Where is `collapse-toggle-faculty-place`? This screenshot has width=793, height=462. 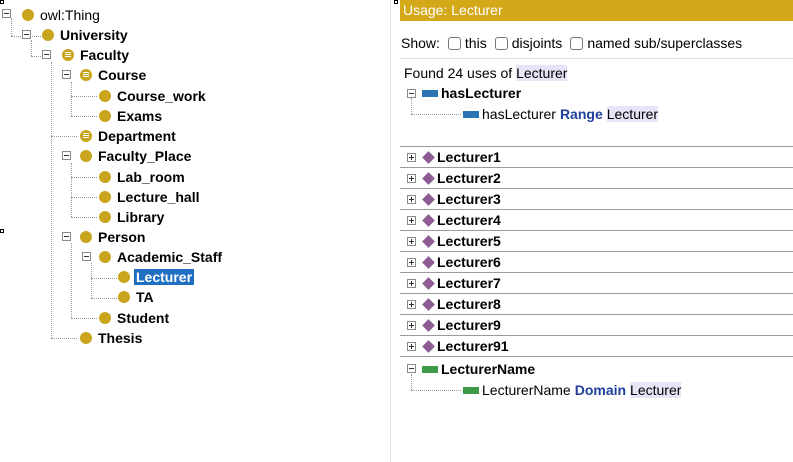
collapse-toggle-faculty-place is located at coordinates (66, 155).